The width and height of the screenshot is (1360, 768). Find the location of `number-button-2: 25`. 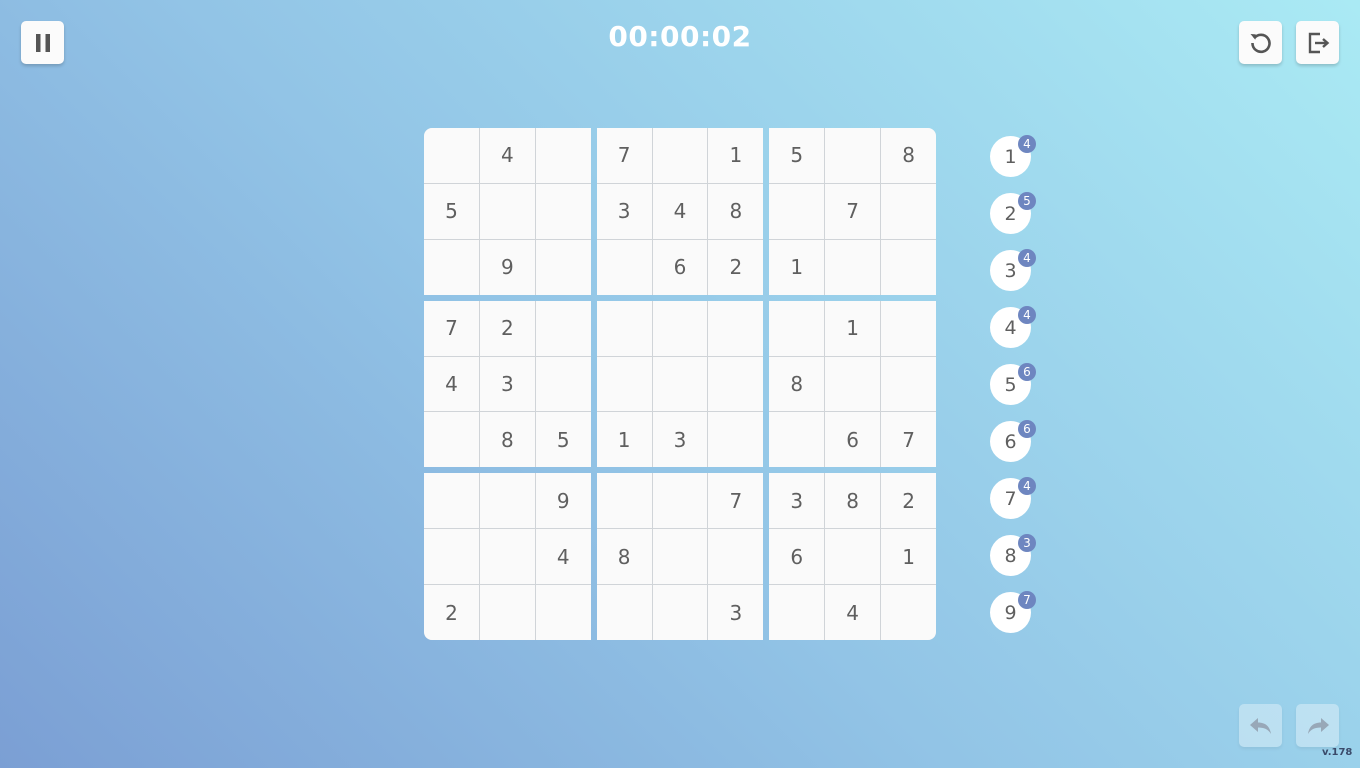

number-button-2: 25 is located at coordinates (1013, 213).